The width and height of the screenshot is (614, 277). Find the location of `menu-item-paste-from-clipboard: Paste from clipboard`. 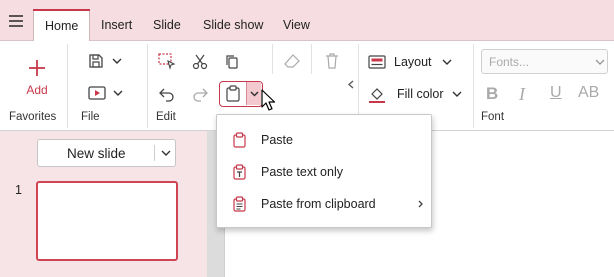

menu-item-paste-from-clipboard: Paste from clipboard is located at coordinates (324, 204).